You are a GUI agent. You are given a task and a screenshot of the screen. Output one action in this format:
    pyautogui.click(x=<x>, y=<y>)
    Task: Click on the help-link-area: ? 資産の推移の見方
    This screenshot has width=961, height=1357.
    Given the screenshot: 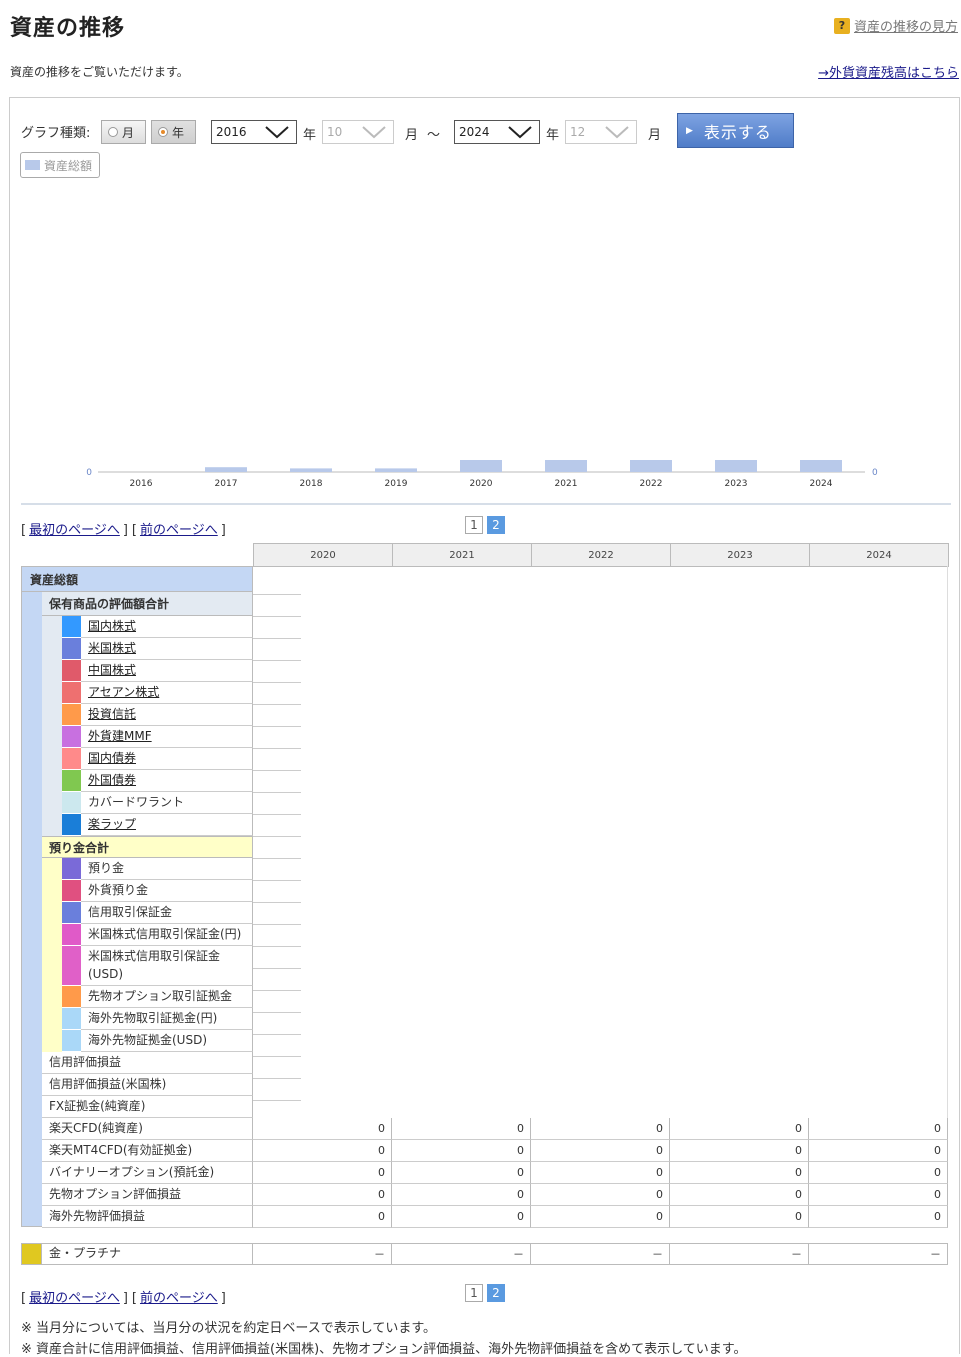 What is the action you would take?
    pyautogui.click(x=895, y=25)
    